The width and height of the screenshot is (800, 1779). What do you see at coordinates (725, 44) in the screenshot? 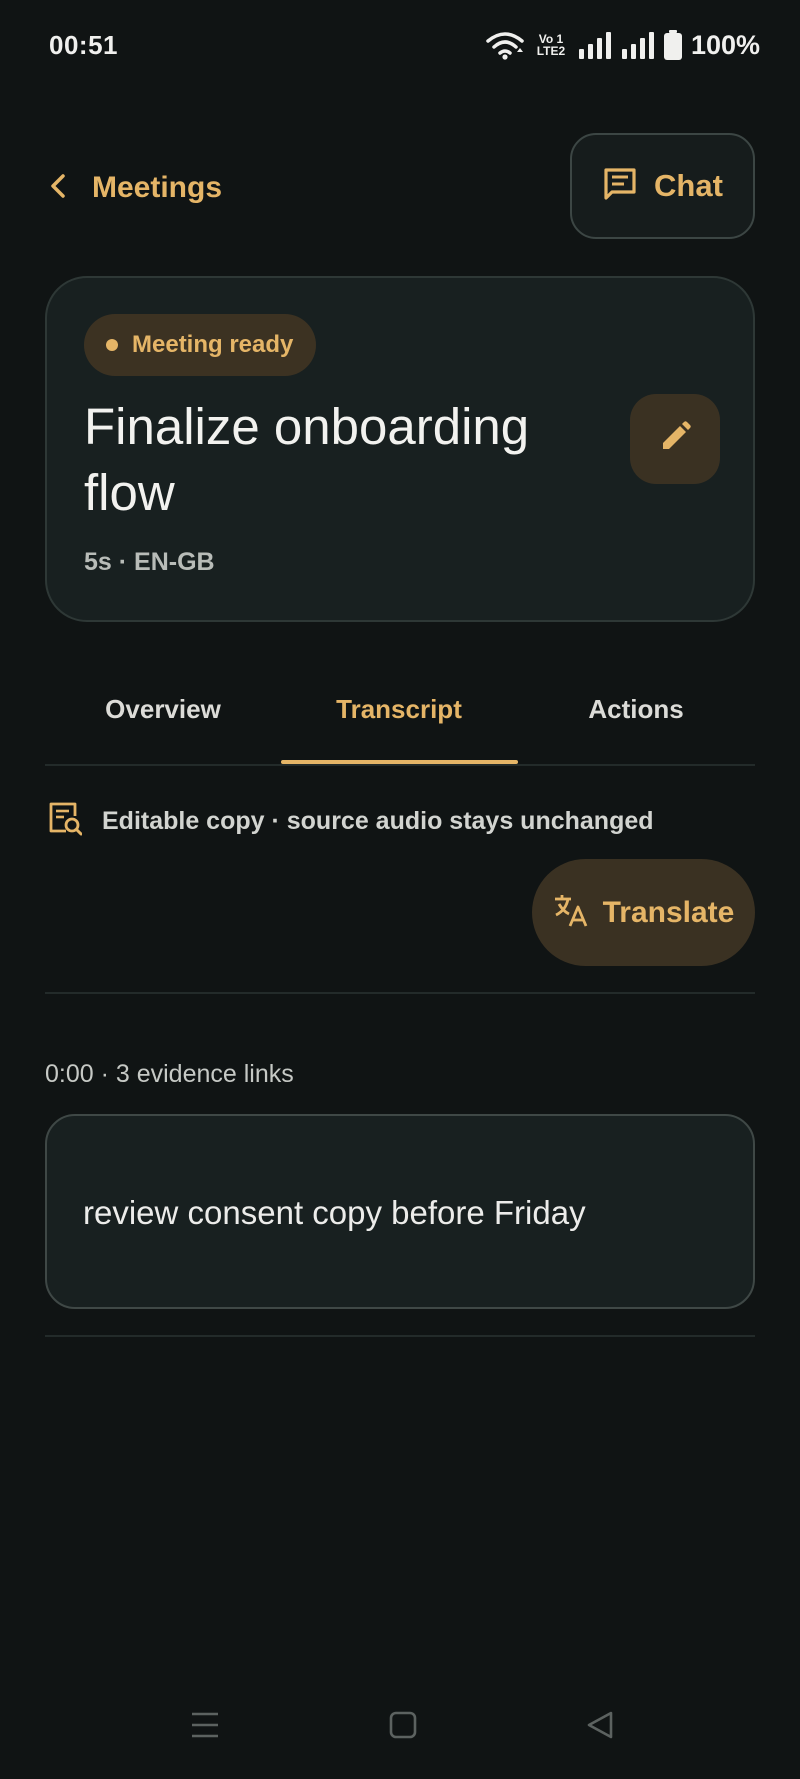
I see `battery-percent: 100%` at bounding box center [725, 44].